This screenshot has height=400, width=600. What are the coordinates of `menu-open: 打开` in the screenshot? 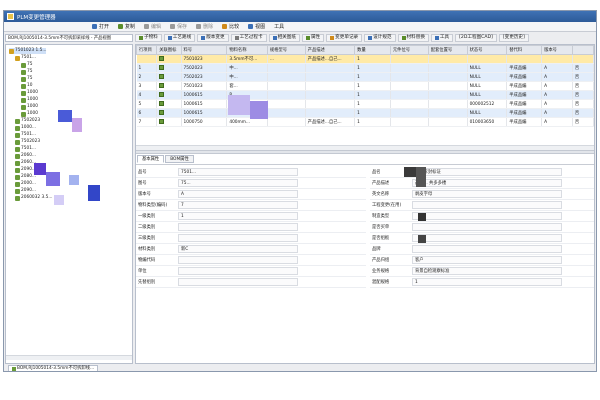 It's located at (100, 26).